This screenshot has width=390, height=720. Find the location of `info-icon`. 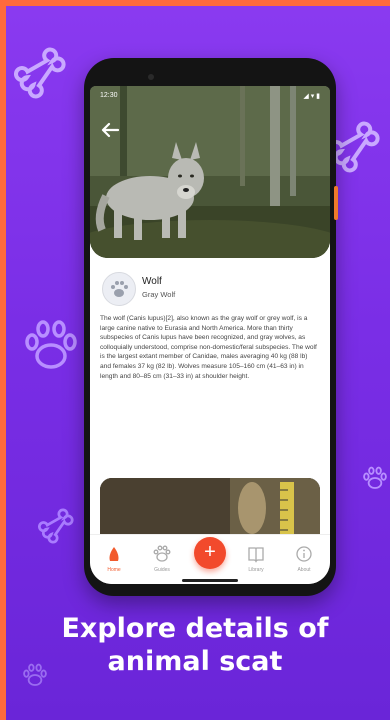

info-icon is located at coordinates (304, 554).